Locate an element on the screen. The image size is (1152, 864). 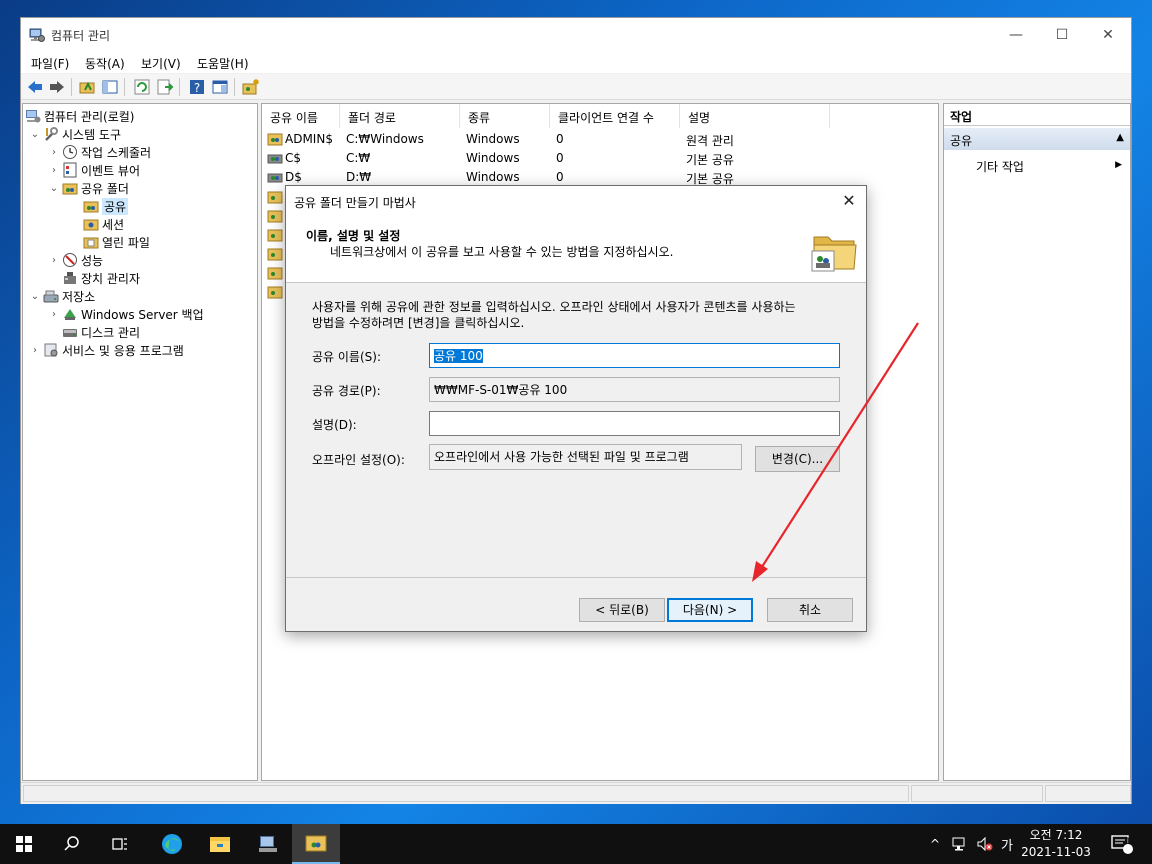
back-arrow-icon is located at coordinates (35, 87).